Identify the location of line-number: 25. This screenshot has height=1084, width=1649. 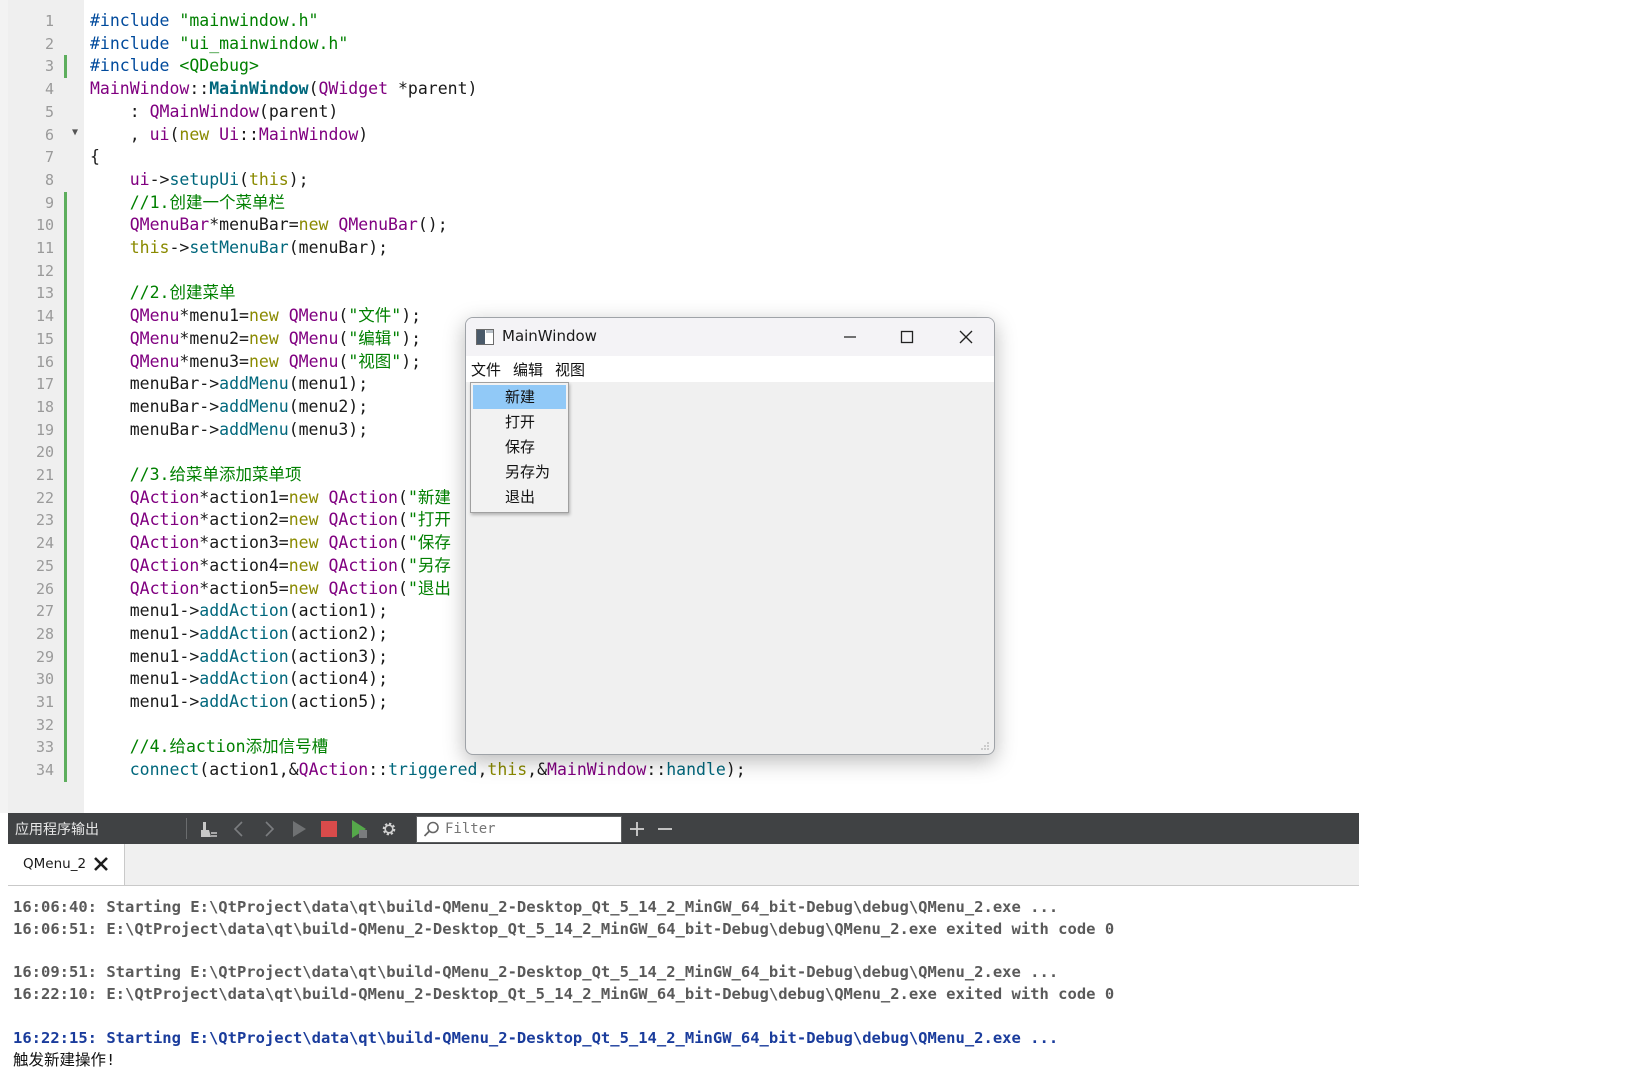
(44, 565).